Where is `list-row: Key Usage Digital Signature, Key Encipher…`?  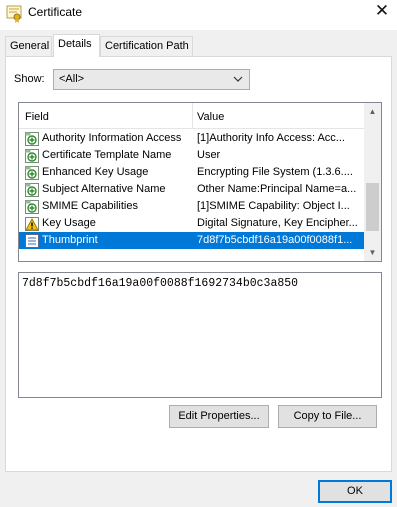 list-row: Key Usage Digital Signature, Key Encipher… is located at coordinates (191, 223).